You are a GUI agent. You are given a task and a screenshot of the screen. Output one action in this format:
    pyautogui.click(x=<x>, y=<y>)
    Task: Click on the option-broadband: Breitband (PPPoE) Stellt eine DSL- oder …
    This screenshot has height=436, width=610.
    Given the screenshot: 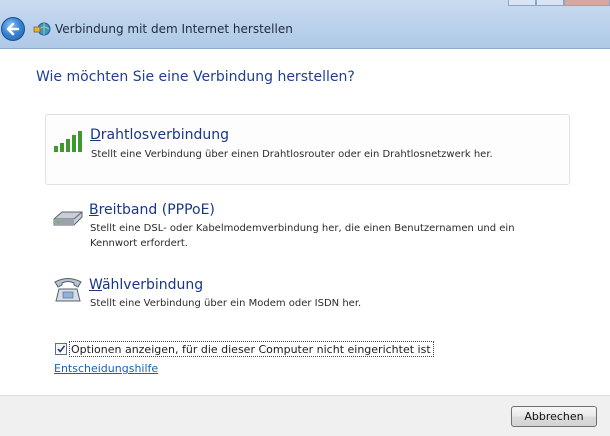 What is the action you would take?
    pyautogui.click(x=307, y=223)
    